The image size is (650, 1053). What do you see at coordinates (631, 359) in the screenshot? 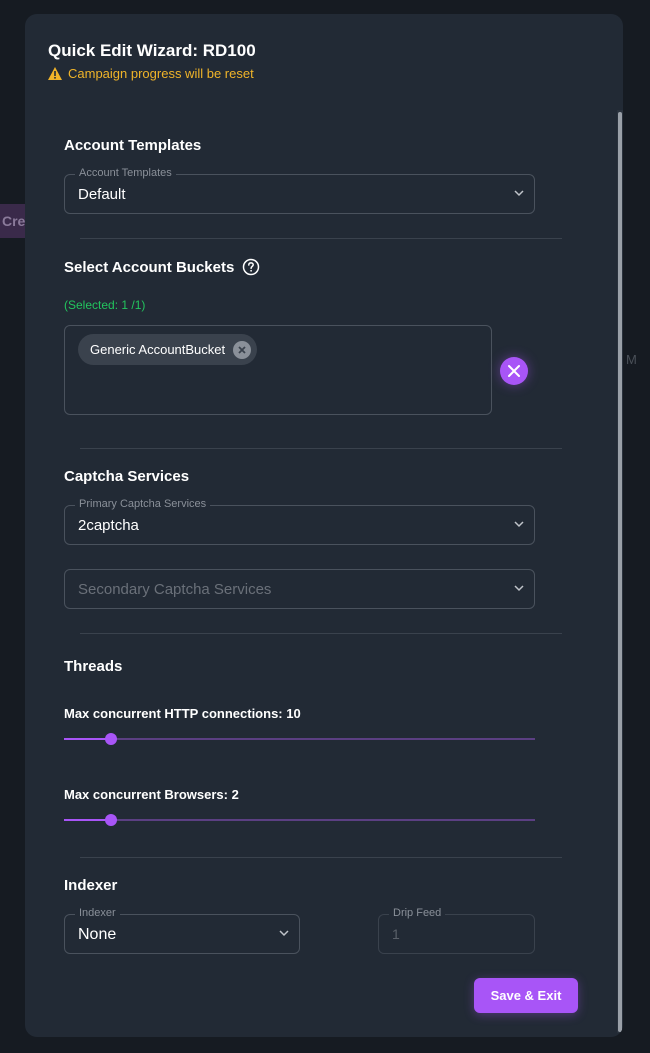
I see `background-side-text: M` at bounding box center [631, 359].